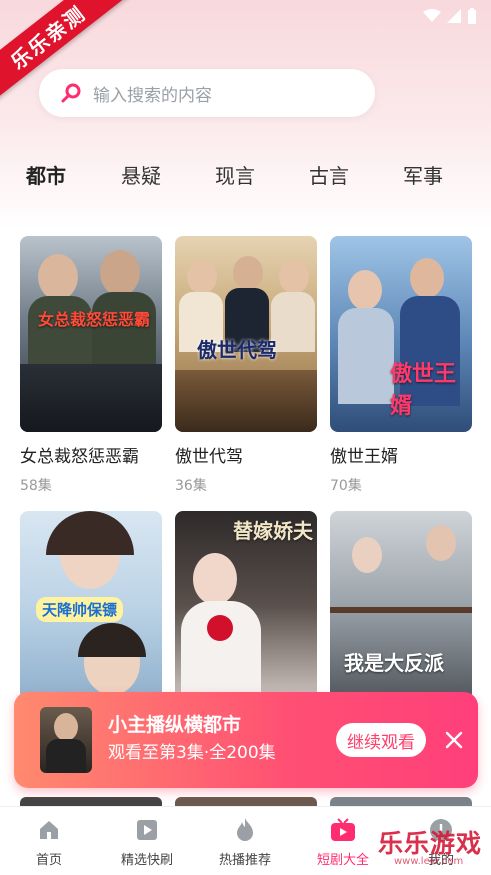 The width and height of the screenshot is (491, 875). I want to click on poster-title: 傲世代驾, so click(237, 350).